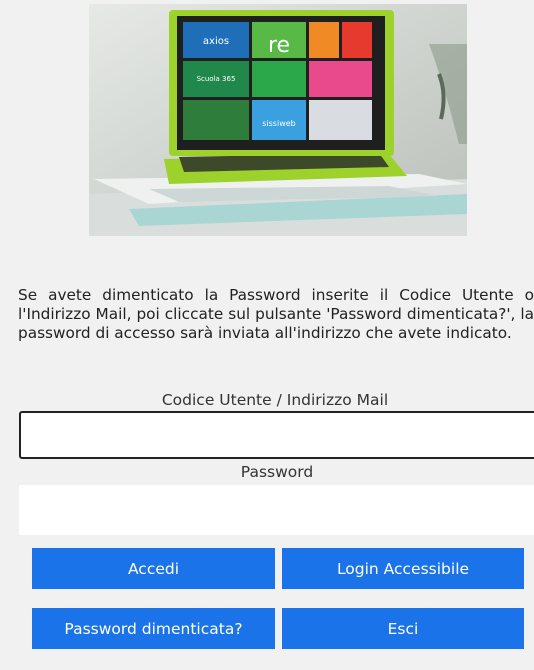 This screenshot has width=534, height=670. I want to click on tile-axios-label: axios, so click(216, 41).